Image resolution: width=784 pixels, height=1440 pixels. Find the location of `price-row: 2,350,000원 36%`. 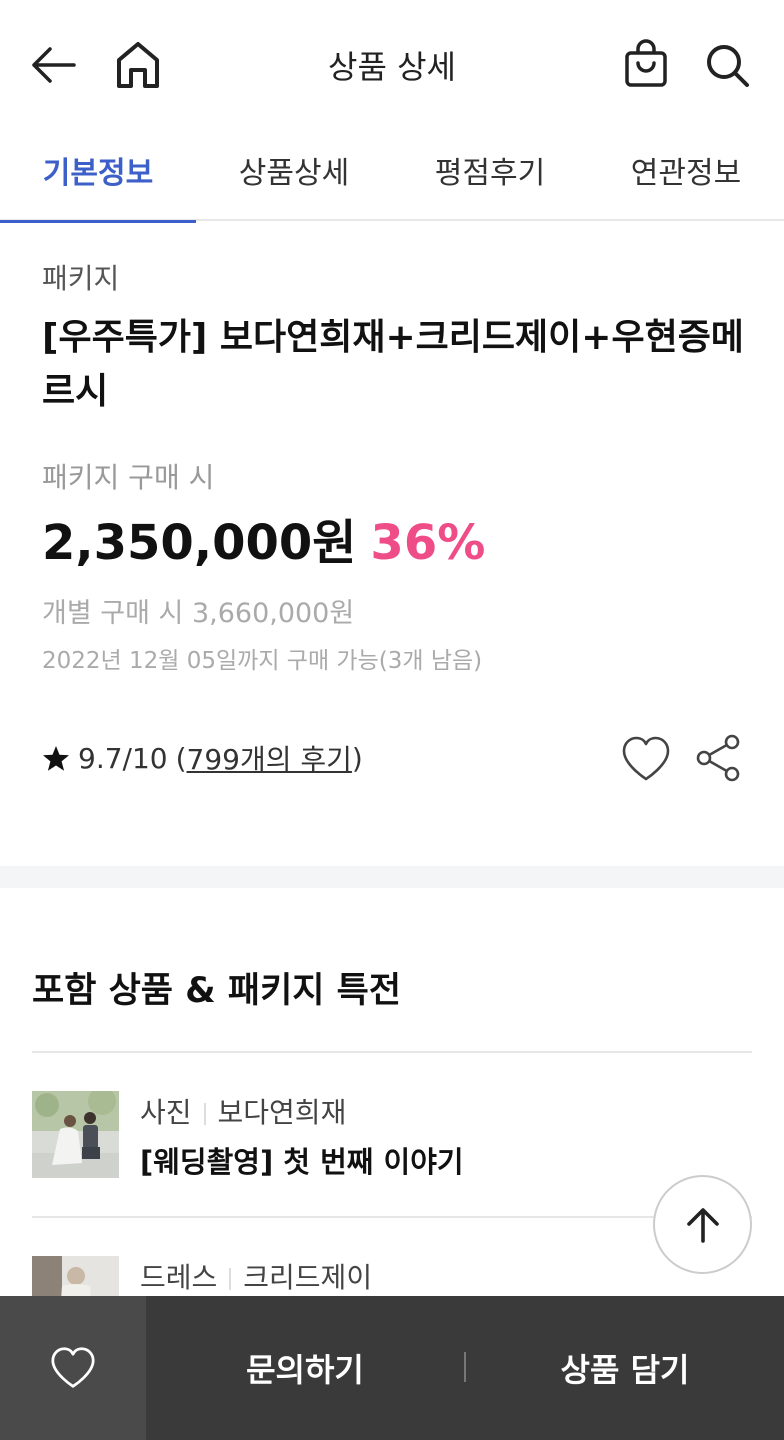

price-row: 2,350,000원 36% is located at coordinates (263, 538).